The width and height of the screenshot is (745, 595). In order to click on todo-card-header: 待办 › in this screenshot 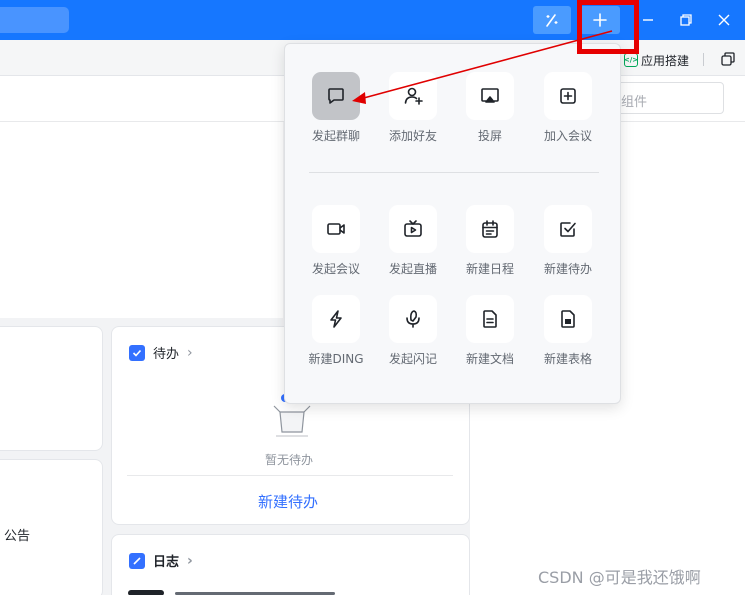, I will do `click(161, 352)`.